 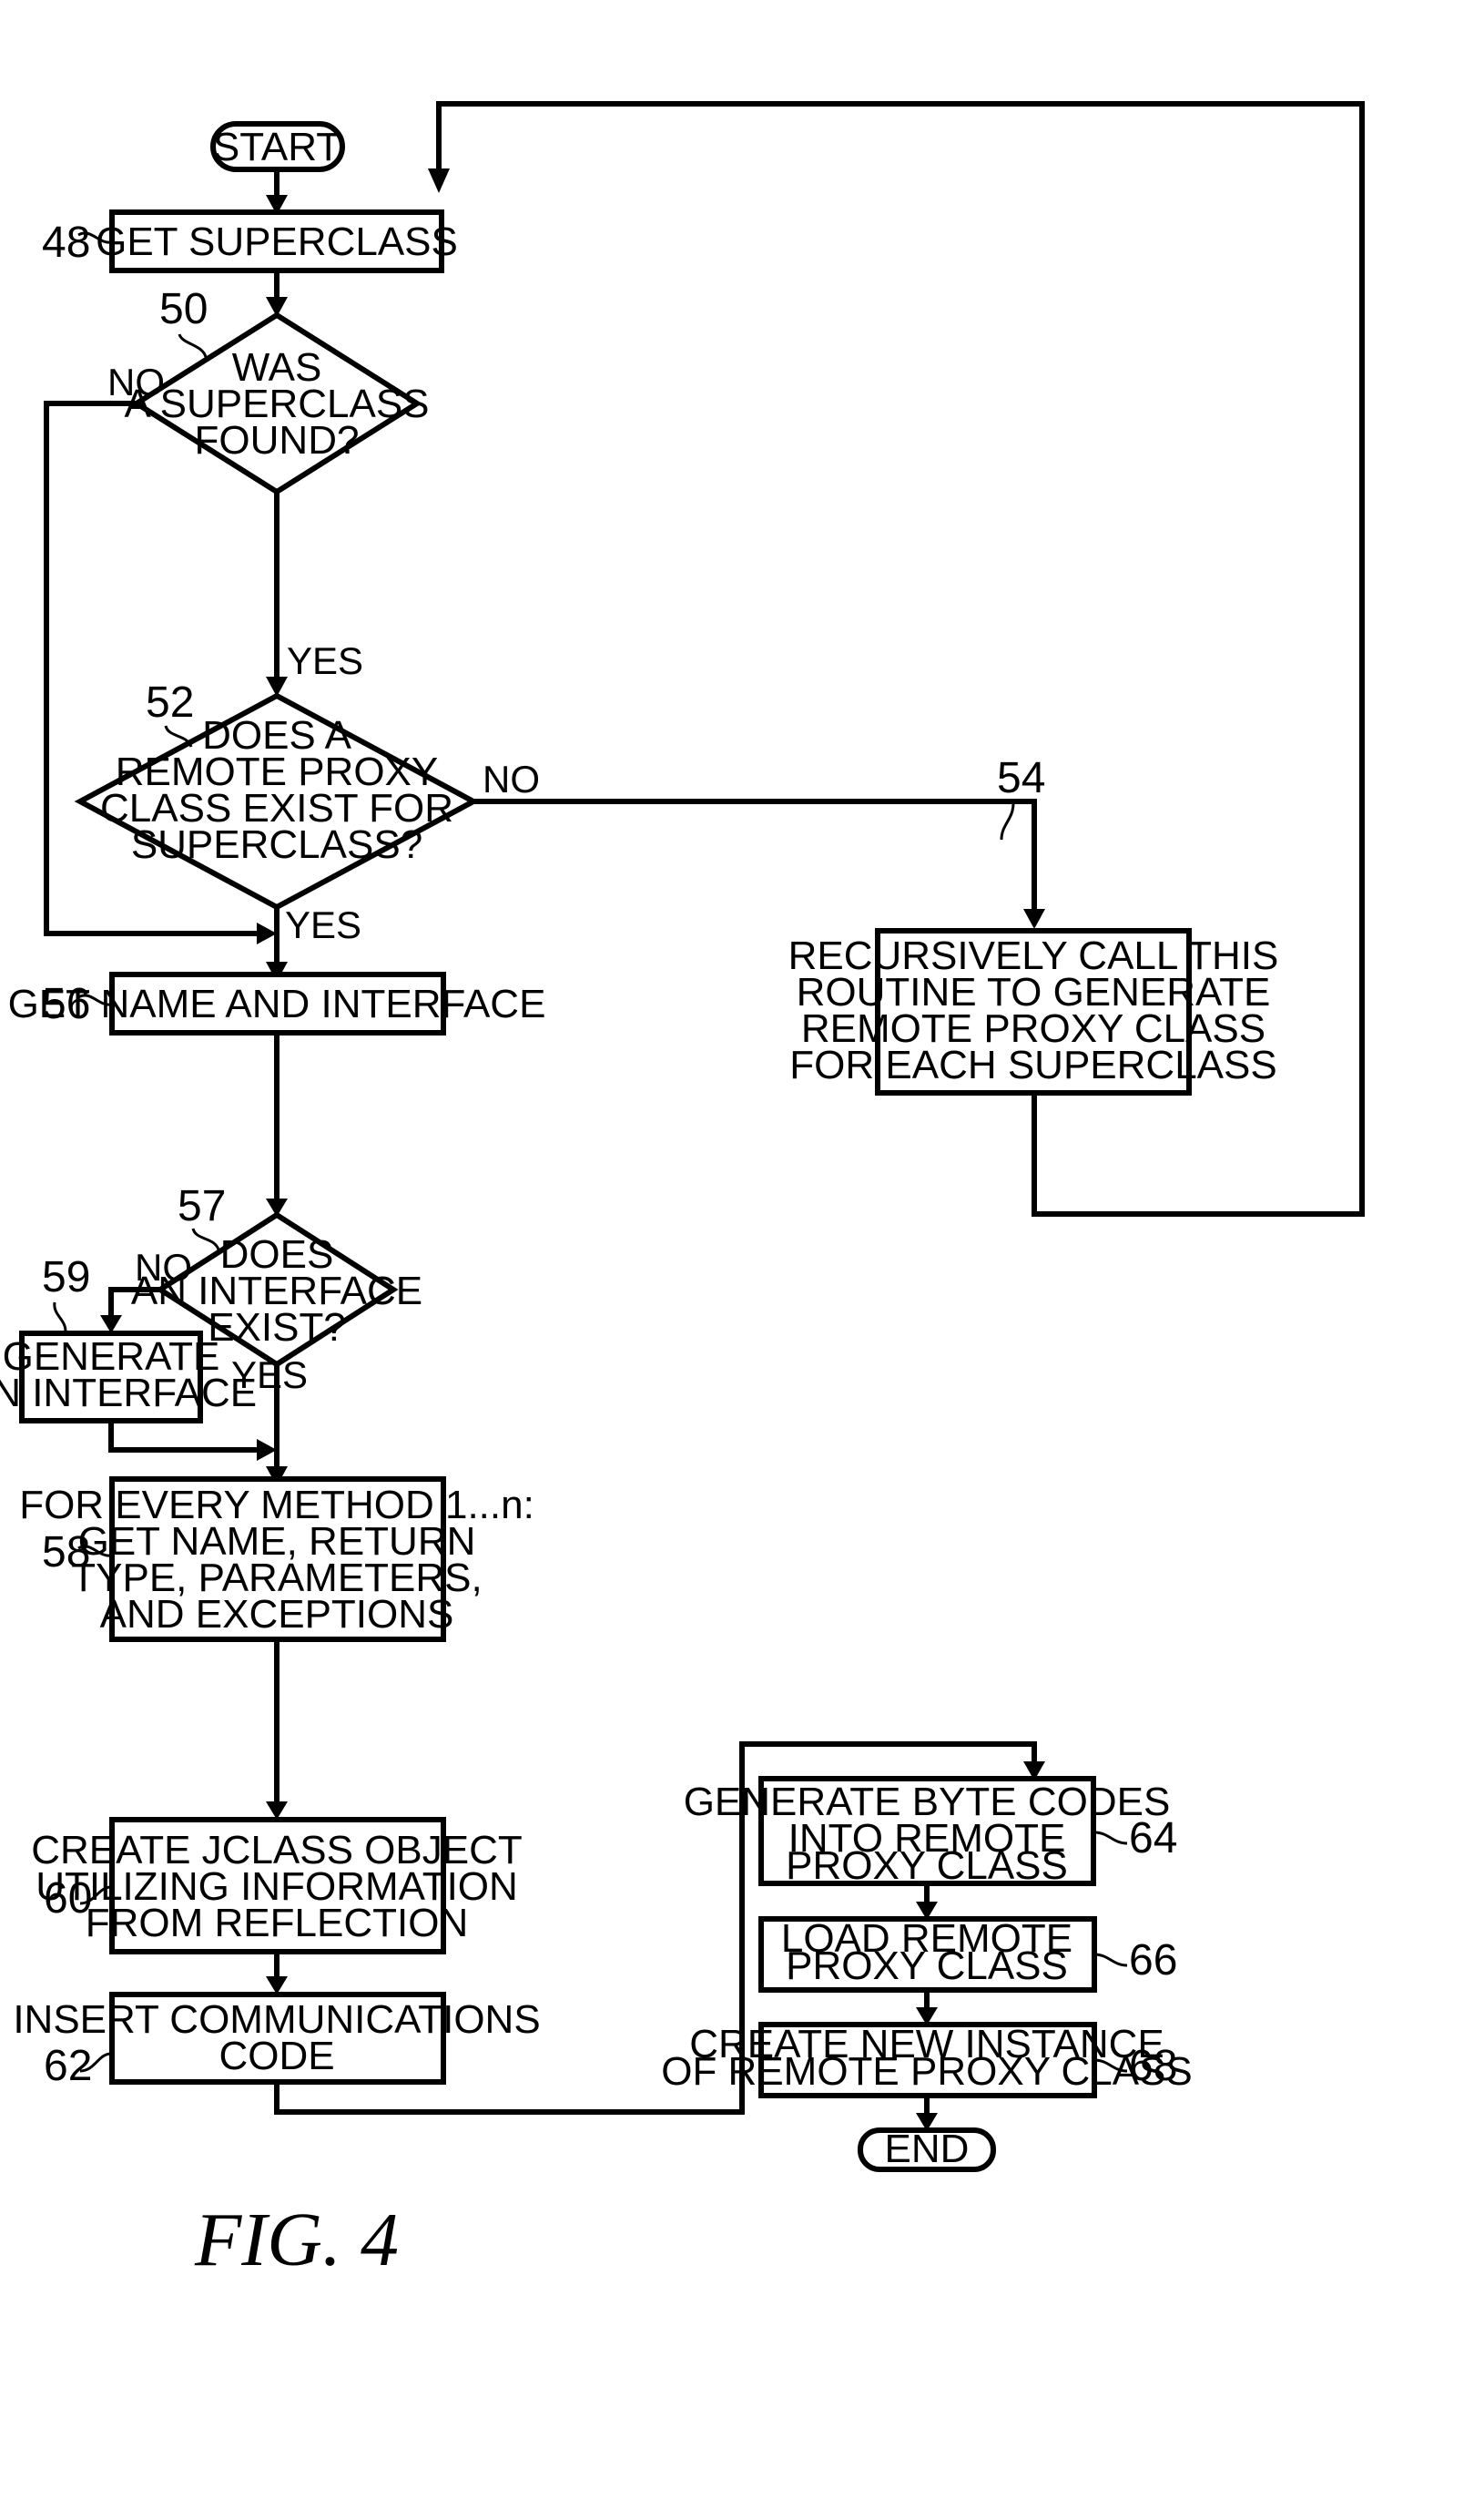 I want to click on decision-57-line-2: EXIST?, so click(x=277, y=1327).